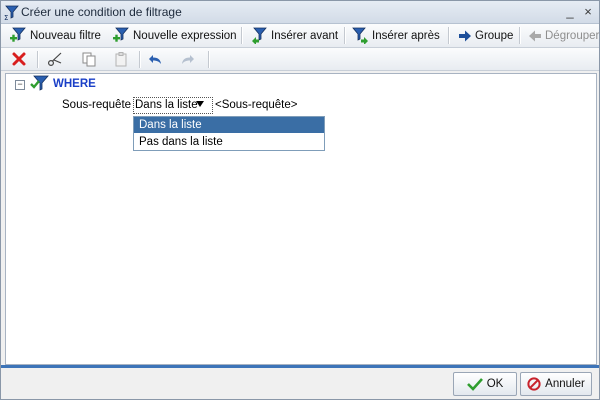  What do you see at coordinates (565, 384) in the screenshot?
I see `cancel-label: Annuler` at bounding box center [565, 384].